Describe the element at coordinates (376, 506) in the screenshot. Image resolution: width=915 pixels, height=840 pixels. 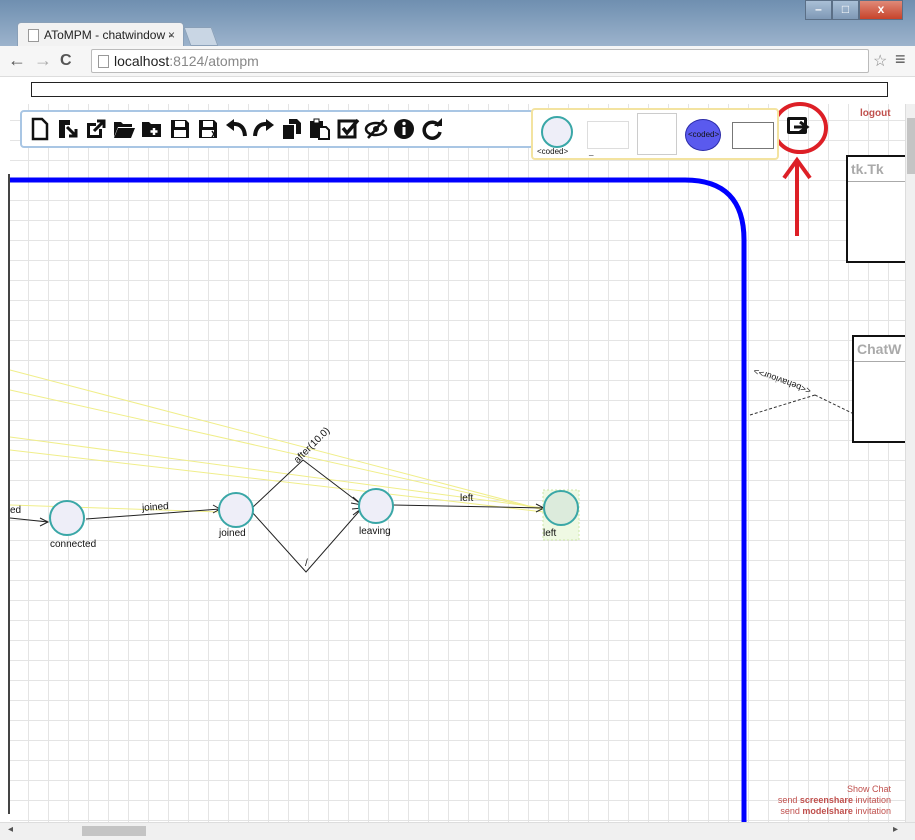
I see `state-leaving` at that location.